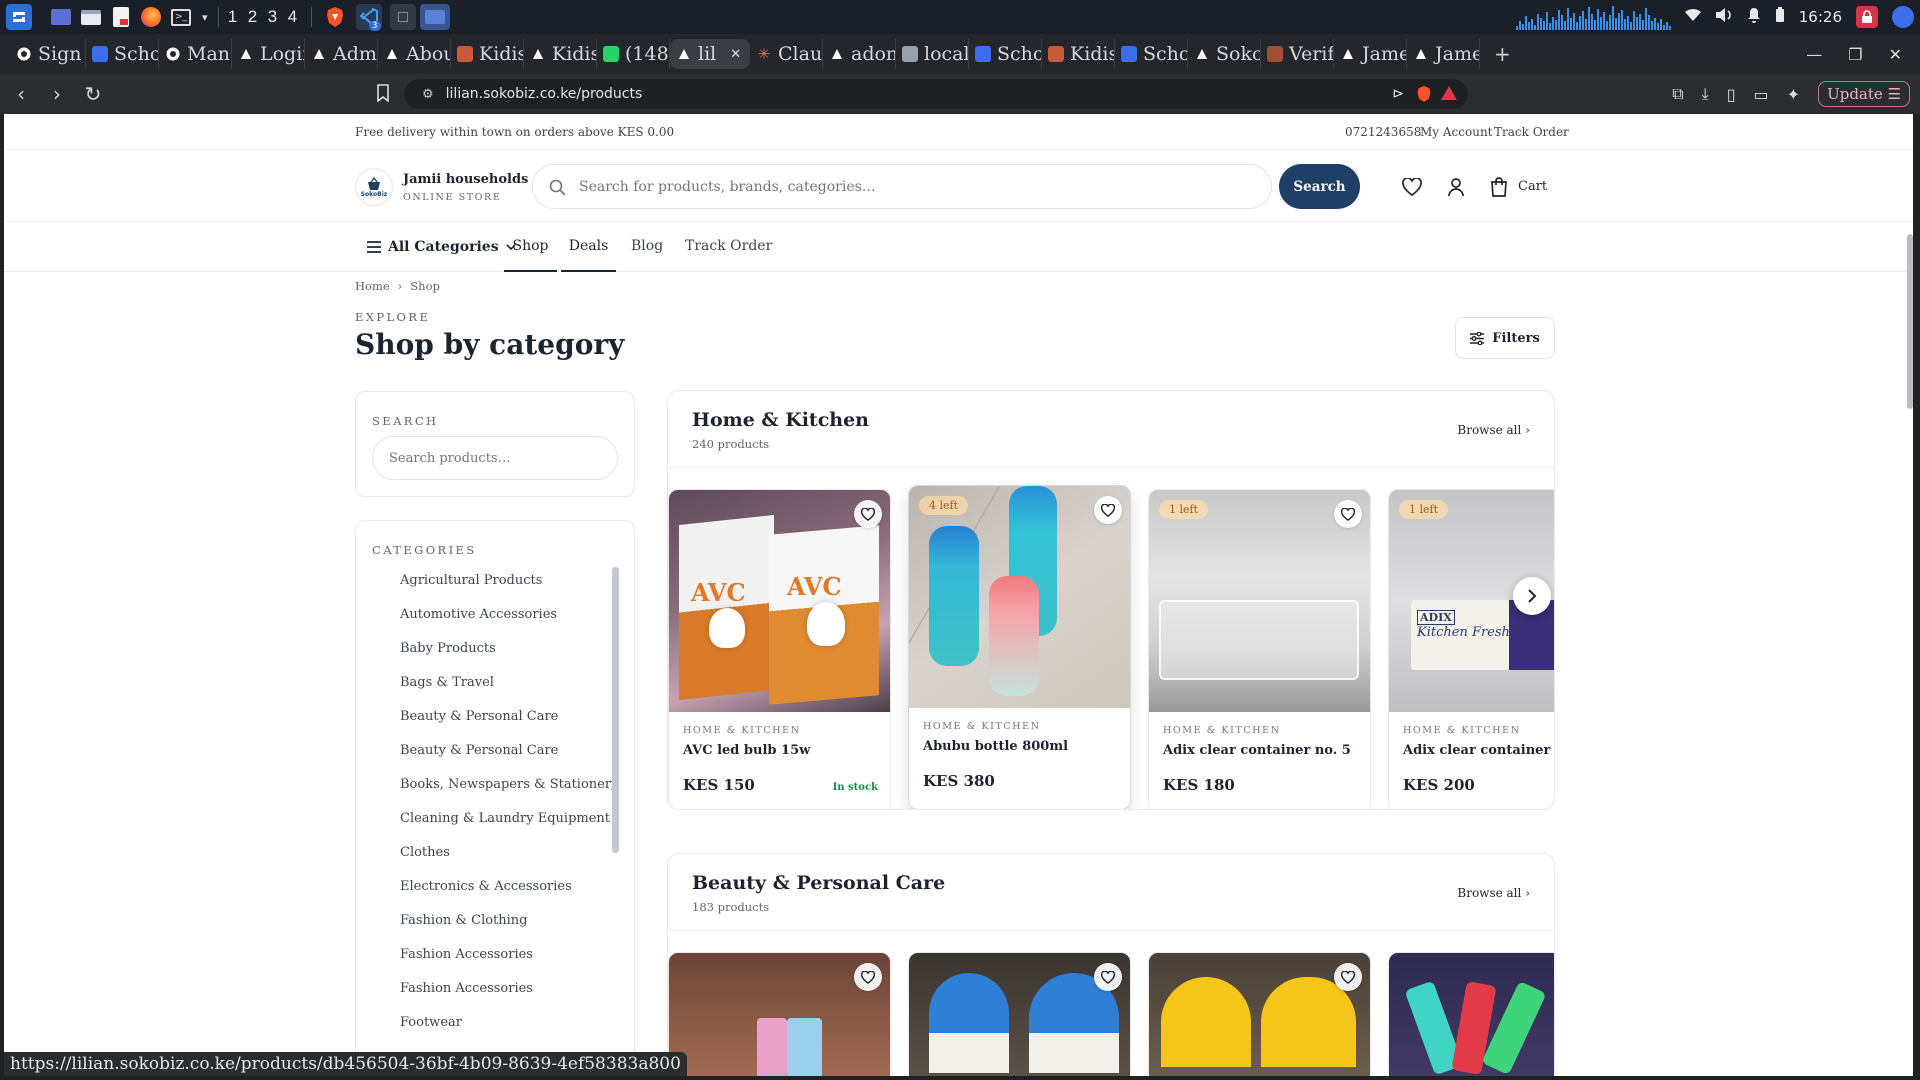 Image resolution: width=1920 pixels, height=1080 pixels. I want to click on wifi-icon, so click(1692, 17).